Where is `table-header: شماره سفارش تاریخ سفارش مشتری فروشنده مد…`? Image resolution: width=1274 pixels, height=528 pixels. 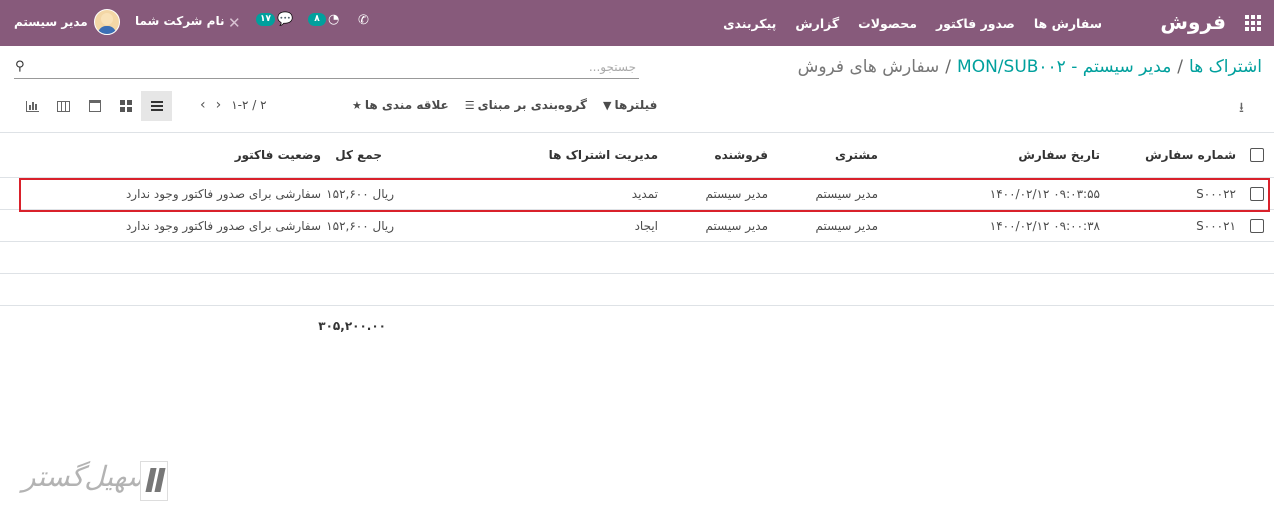 table-header: شماره سفارش تاریخ سفارش مشتری فروشنده مد… is located at coordinates (637, 155).